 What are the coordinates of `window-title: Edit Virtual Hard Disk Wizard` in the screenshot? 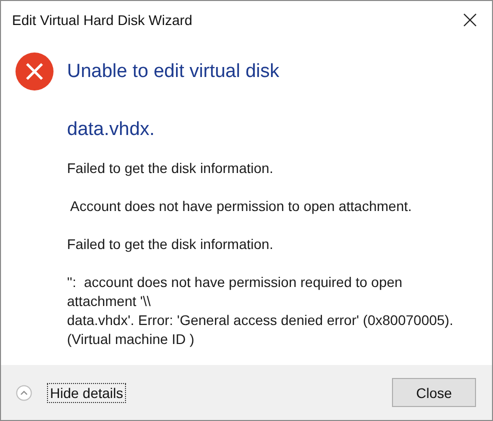 It's located at (102, 20).